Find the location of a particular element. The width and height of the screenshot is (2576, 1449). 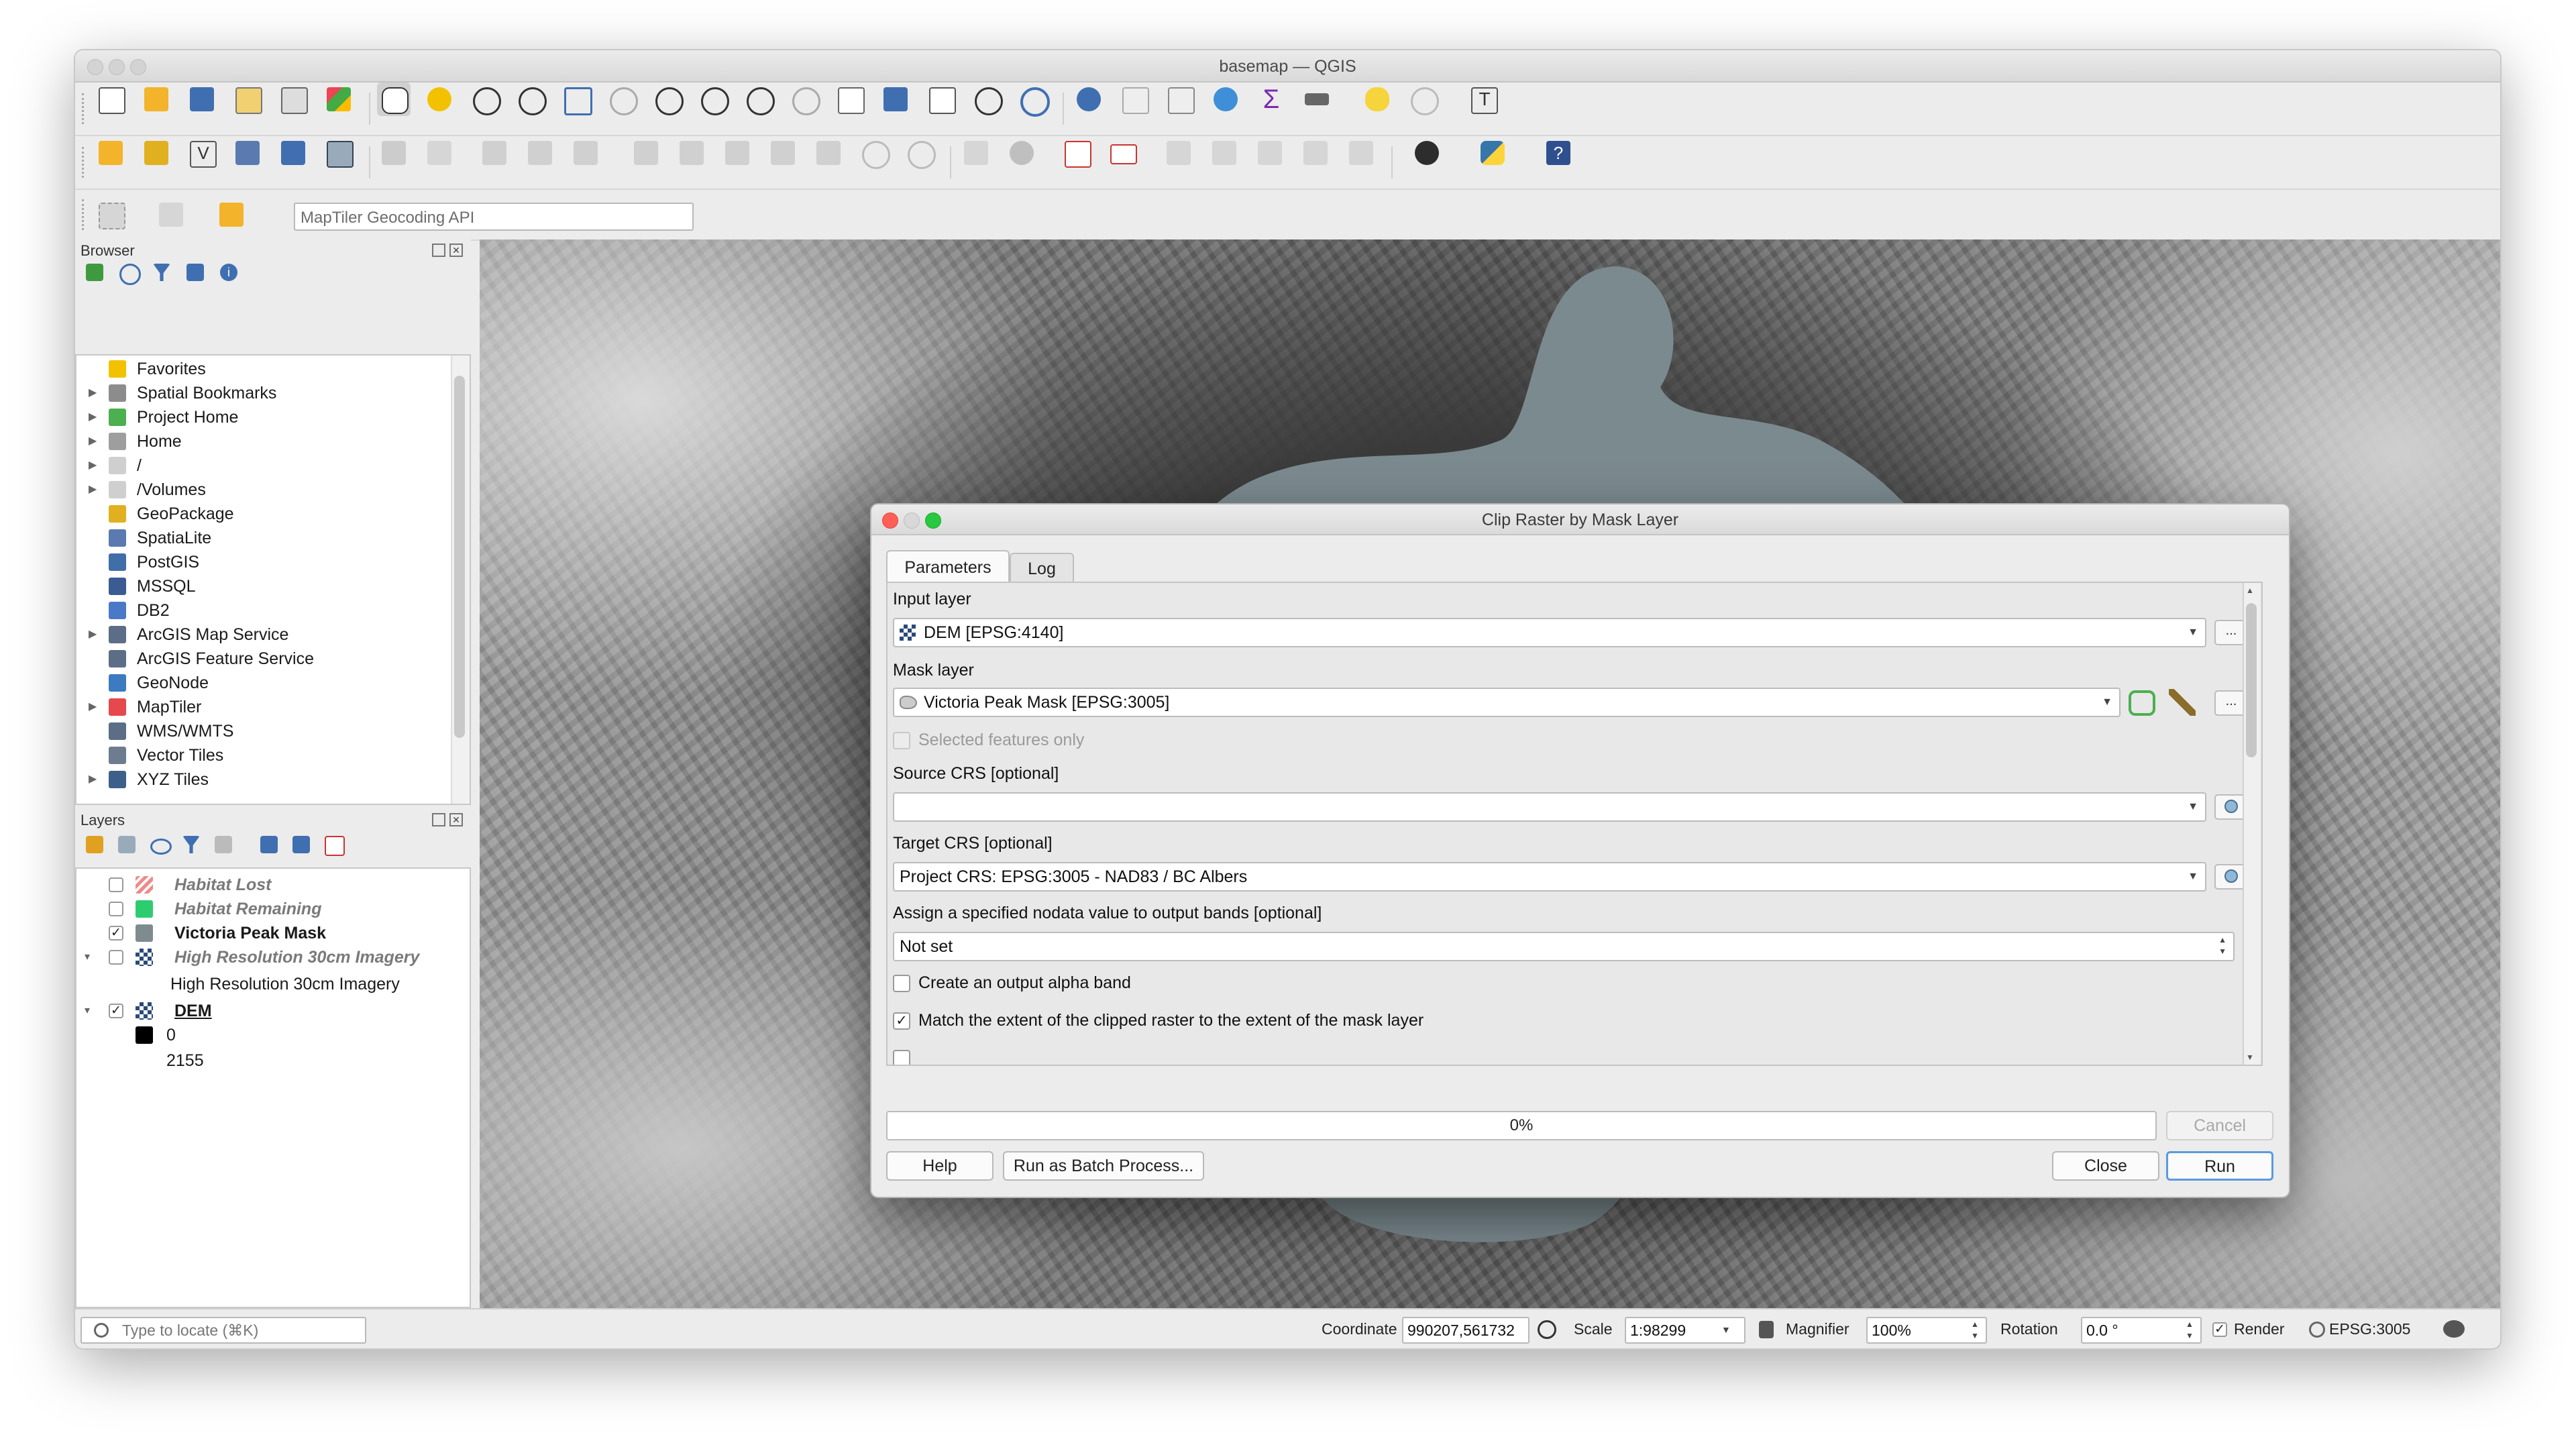

alpha-band-checkbox is located at coordinates (901, 983).